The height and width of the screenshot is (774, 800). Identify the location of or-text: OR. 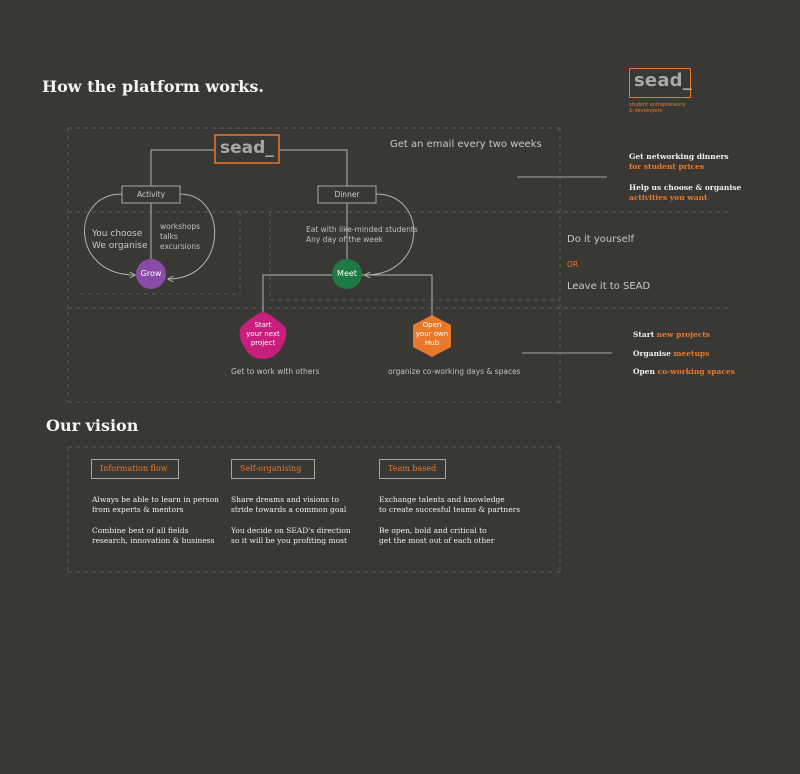
(573, 264).